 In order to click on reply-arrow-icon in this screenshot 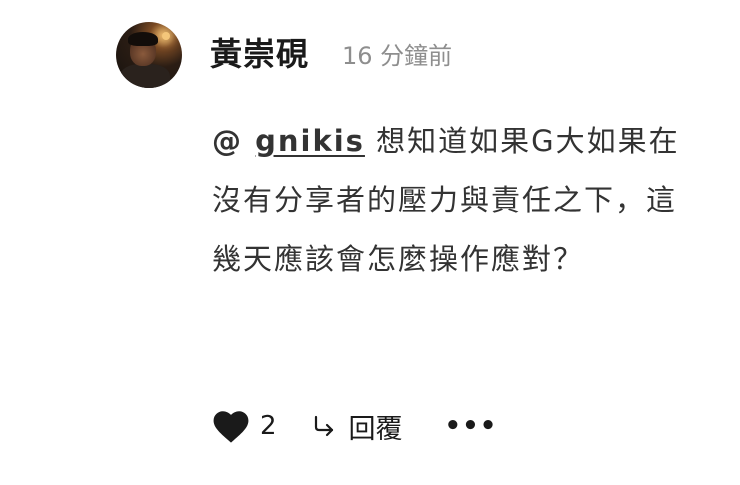, I will do `click(324, 426)`.